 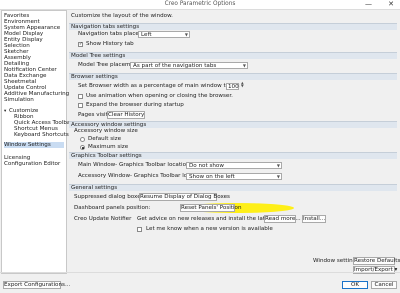 What do you see at coordinates (164, 34) in the screenshot?
I see `nav-tabs-placement-select: Left ▼` at bounding box center [164, 34].